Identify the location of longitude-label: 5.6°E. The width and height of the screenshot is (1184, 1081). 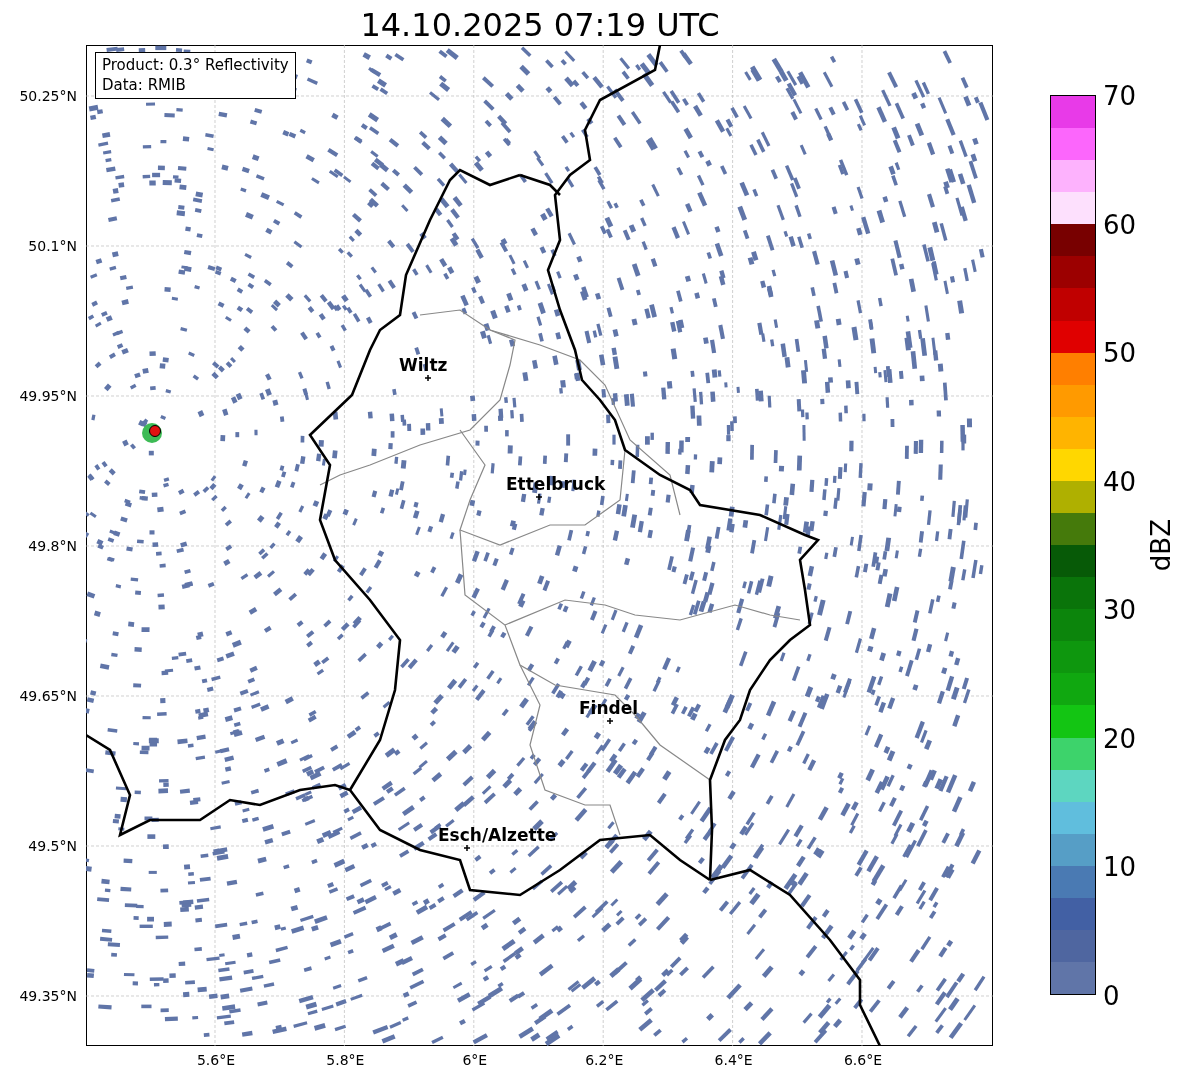
(216, 1060).